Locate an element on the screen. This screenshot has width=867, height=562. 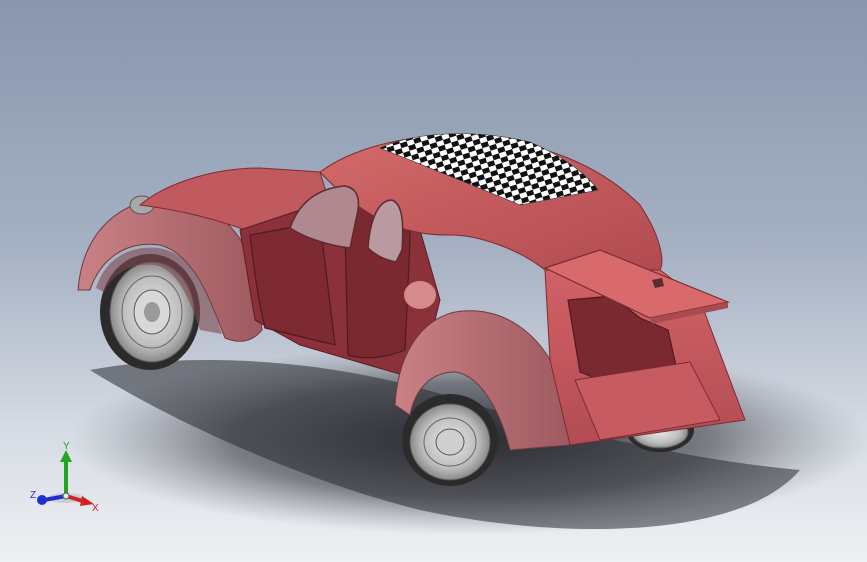
z-axis-arrow is located at coordinates (42, 500).